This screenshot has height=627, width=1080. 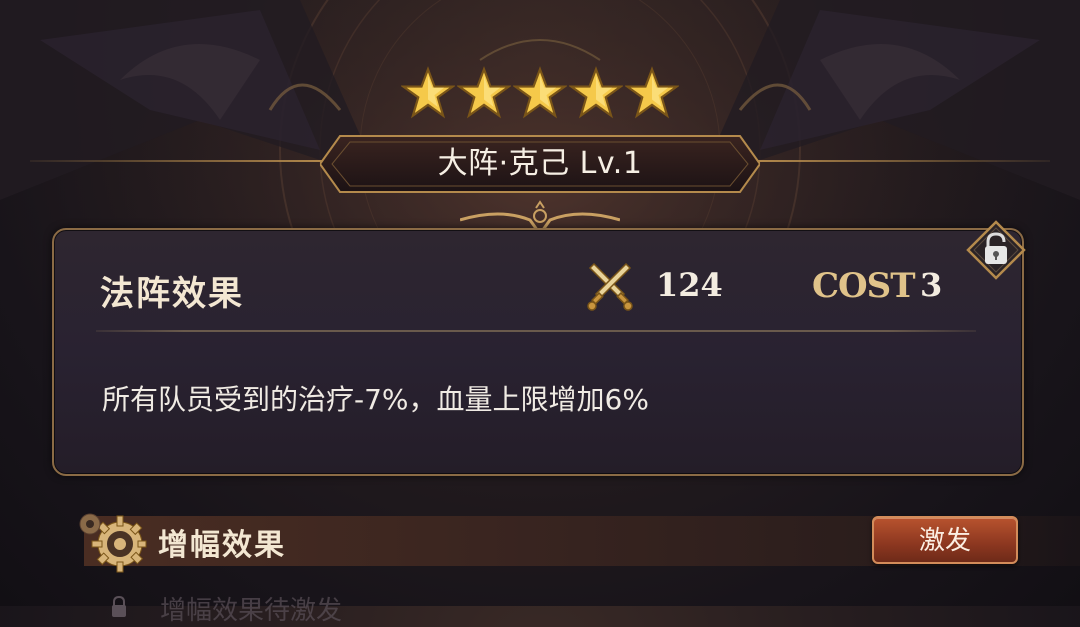 What do you see at coordinates (689, 285) in the screenshot?
I see `power-value: 124` at bounding box center [689, 285].